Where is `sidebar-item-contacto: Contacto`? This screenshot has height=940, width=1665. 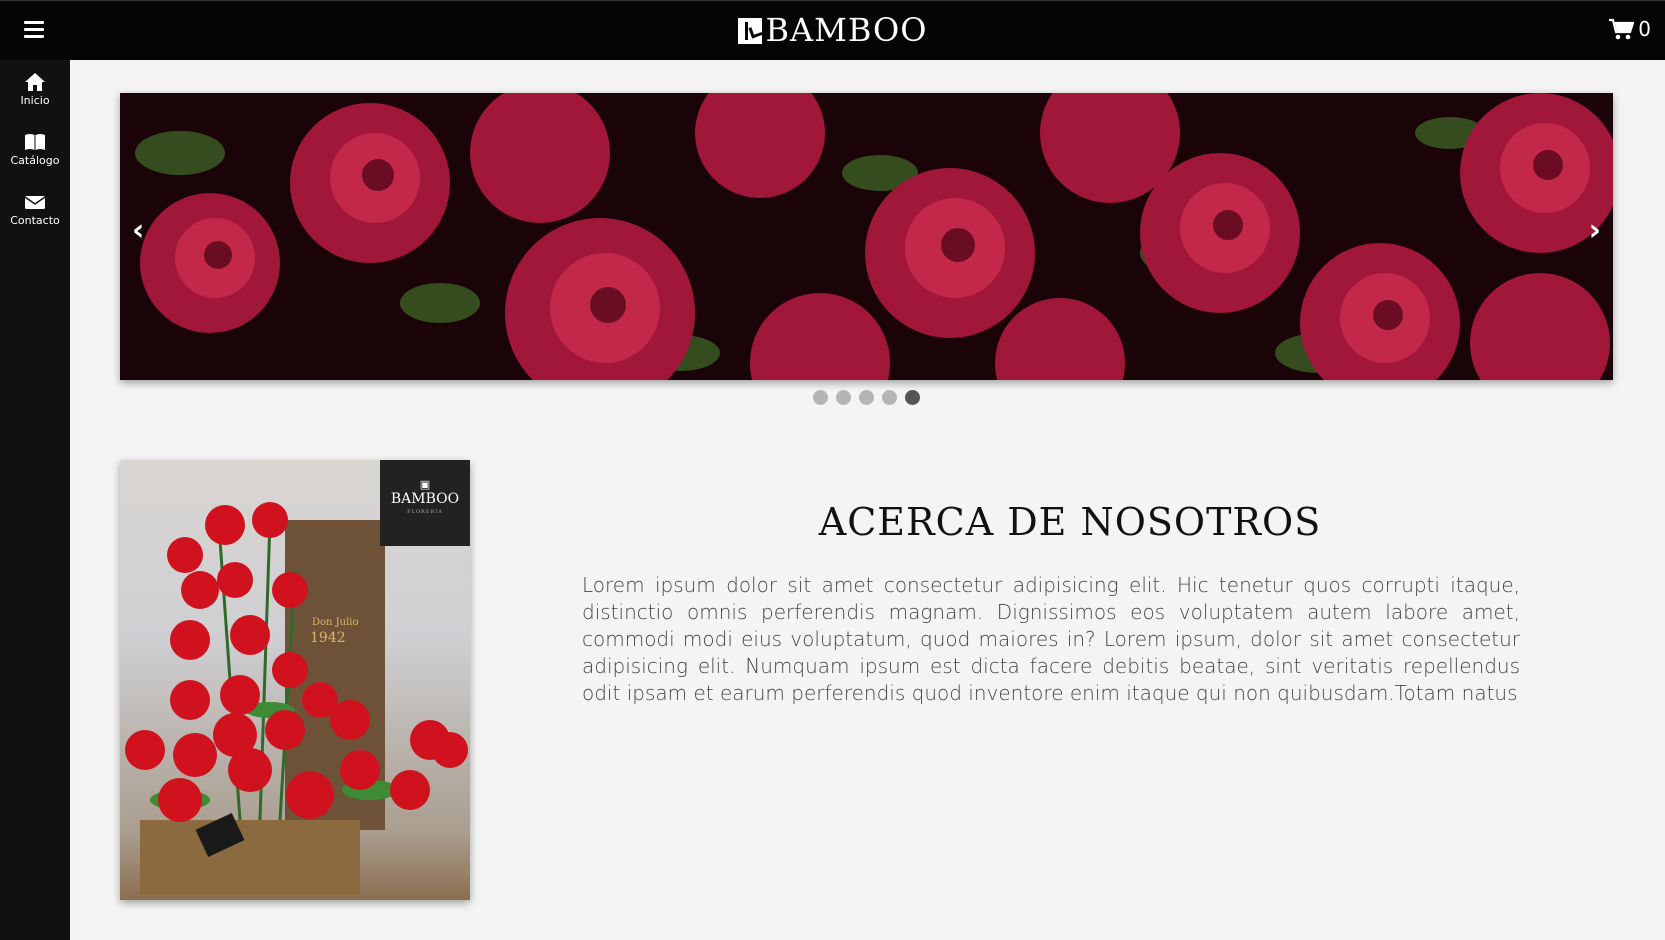
sidebar-item-contacto: Contacto is located at coordinates (35, 210).